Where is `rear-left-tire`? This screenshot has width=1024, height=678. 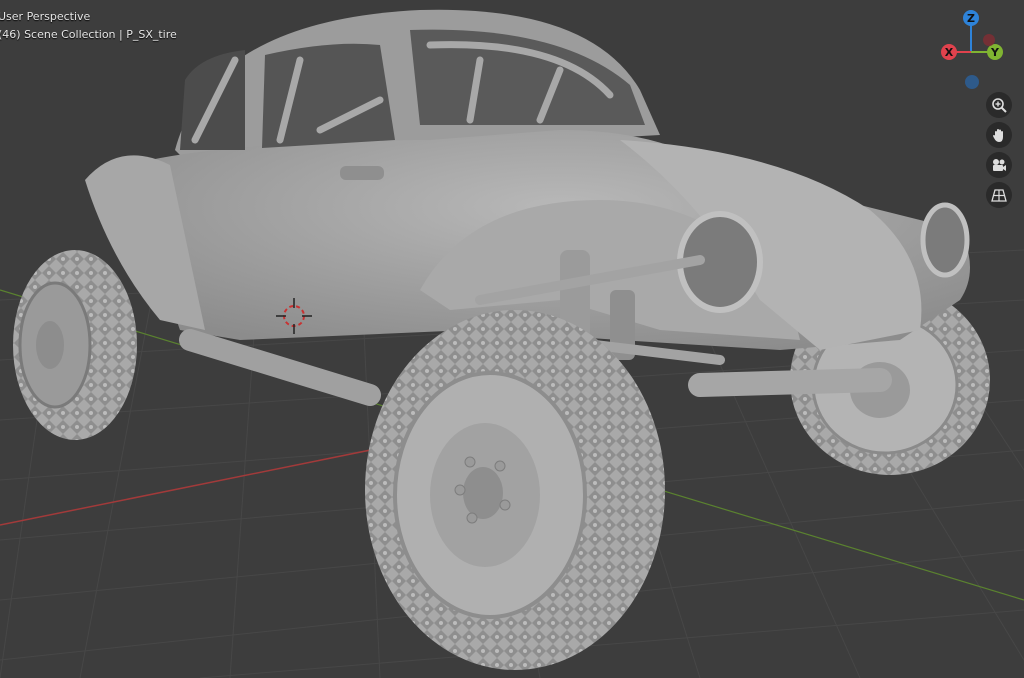
rear-left-tire is located at coordinates (75, 345).